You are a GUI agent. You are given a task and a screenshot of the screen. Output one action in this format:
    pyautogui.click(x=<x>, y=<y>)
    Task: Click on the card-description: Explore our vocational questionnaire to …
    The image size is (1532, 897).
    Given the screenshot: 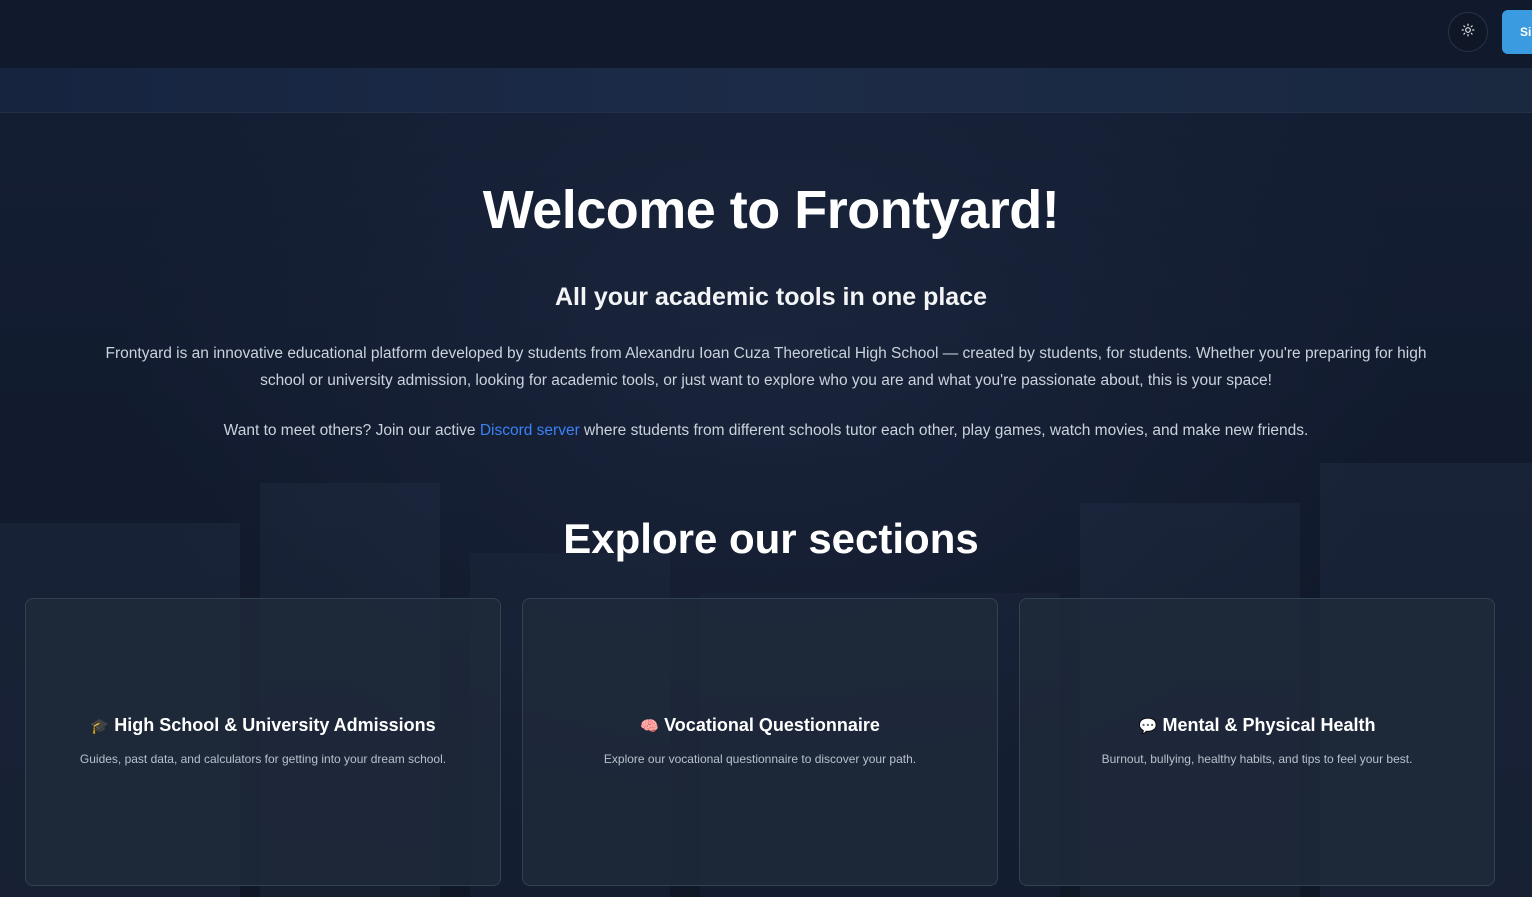 What is the action you would take?
    pyautogui.click(x=760, y=759)
    